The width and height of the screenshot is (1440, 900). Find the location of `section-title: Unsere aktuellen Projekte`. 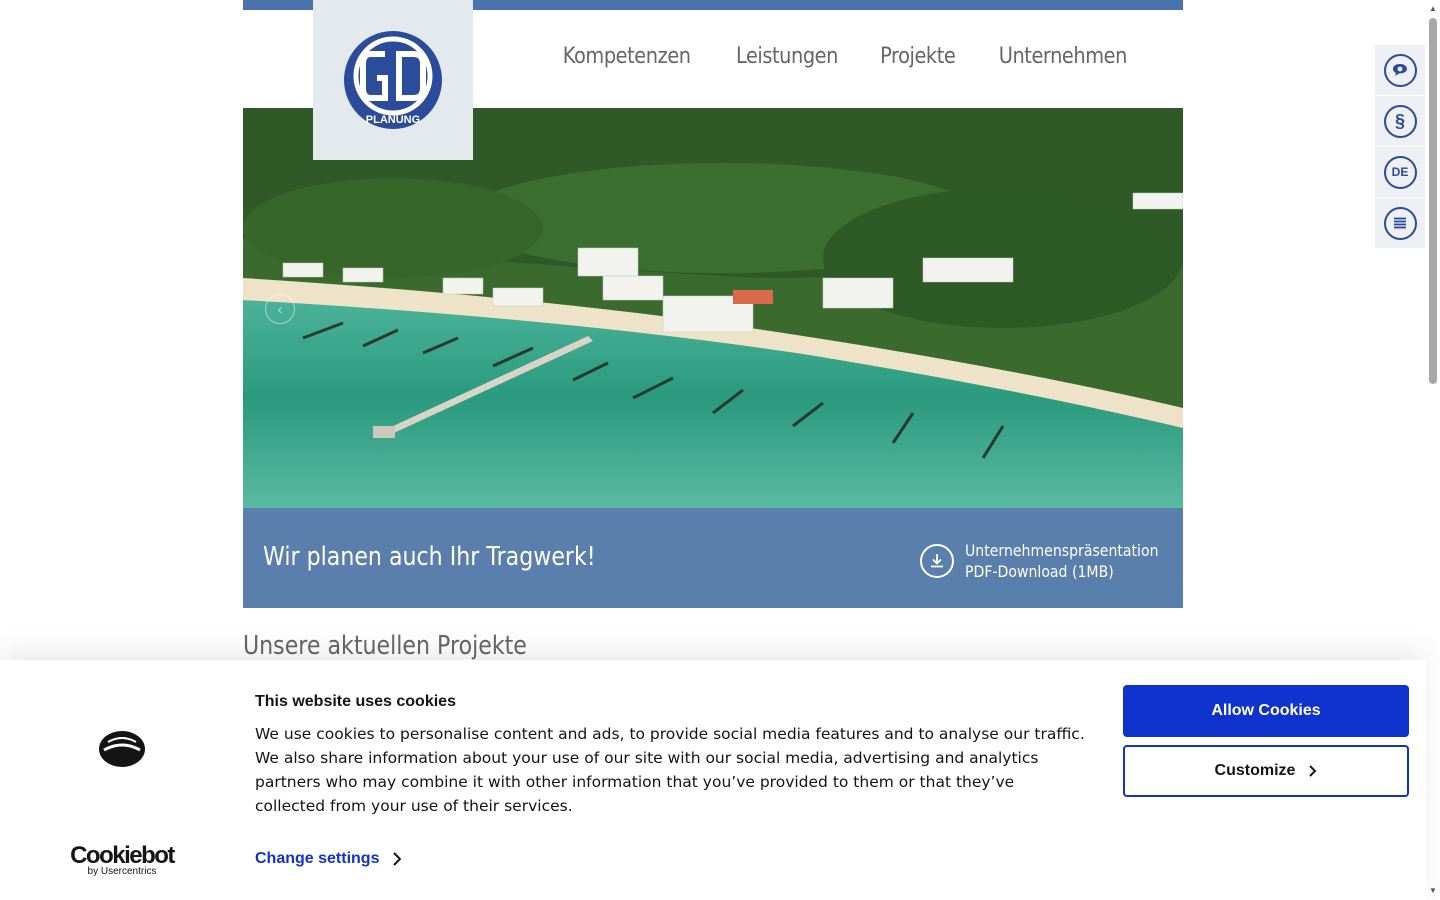

section-title: Unsere aktuellen Projekte is located at coordinates (385, 646).